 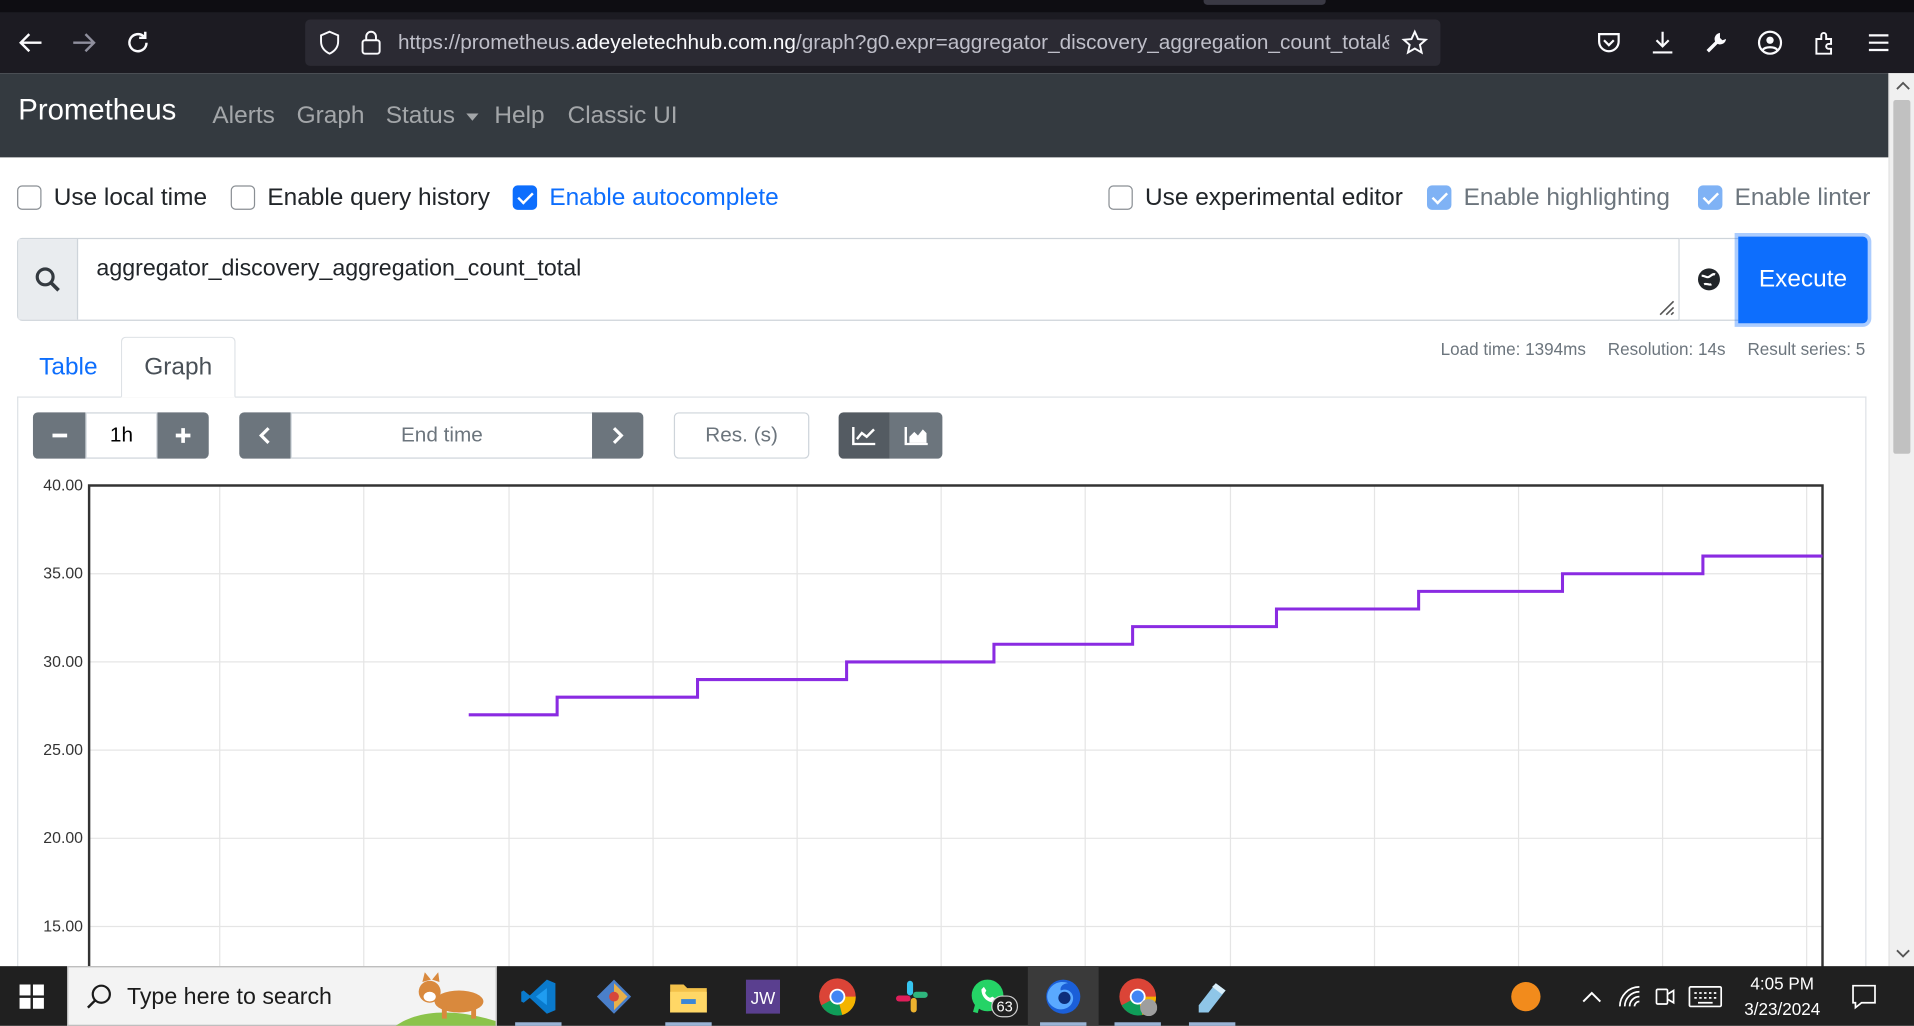 What do you see at coordinates (1566, 197) in the screenshot?
I see `enable-highlighting-label: Enable highlighting` at bounding box center [1566, 197].